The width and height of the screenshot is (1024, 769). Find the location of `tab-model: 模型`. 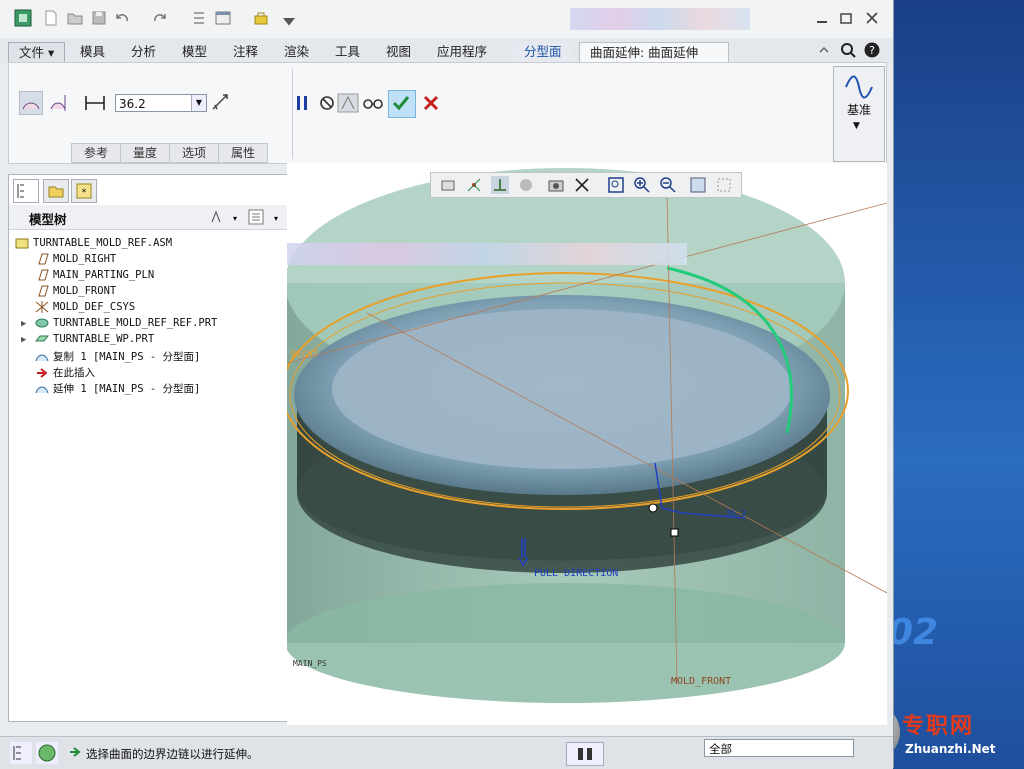

tab-model: 模型 is located at coordinates (194, 52).